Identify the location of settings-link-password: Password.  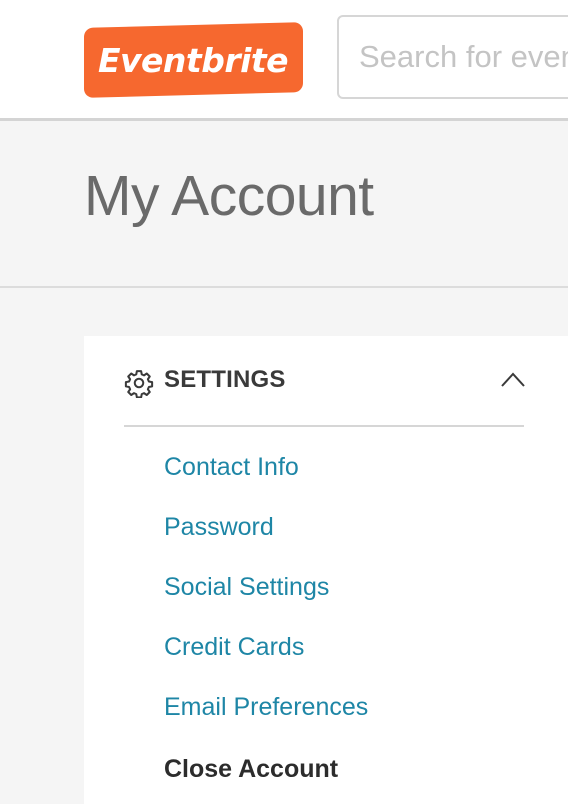
(219, 527).